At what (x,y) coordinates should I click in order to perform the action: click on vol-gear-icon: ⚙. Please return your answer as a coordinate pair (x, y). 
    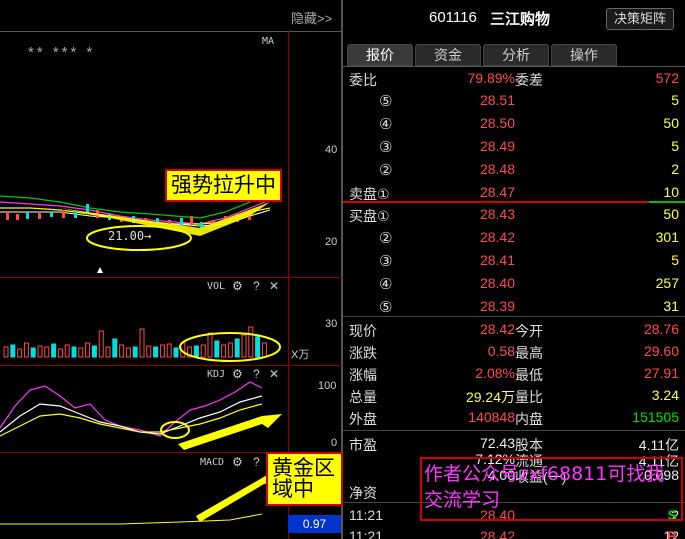
    Looking at the image, I should click on (237, 286).